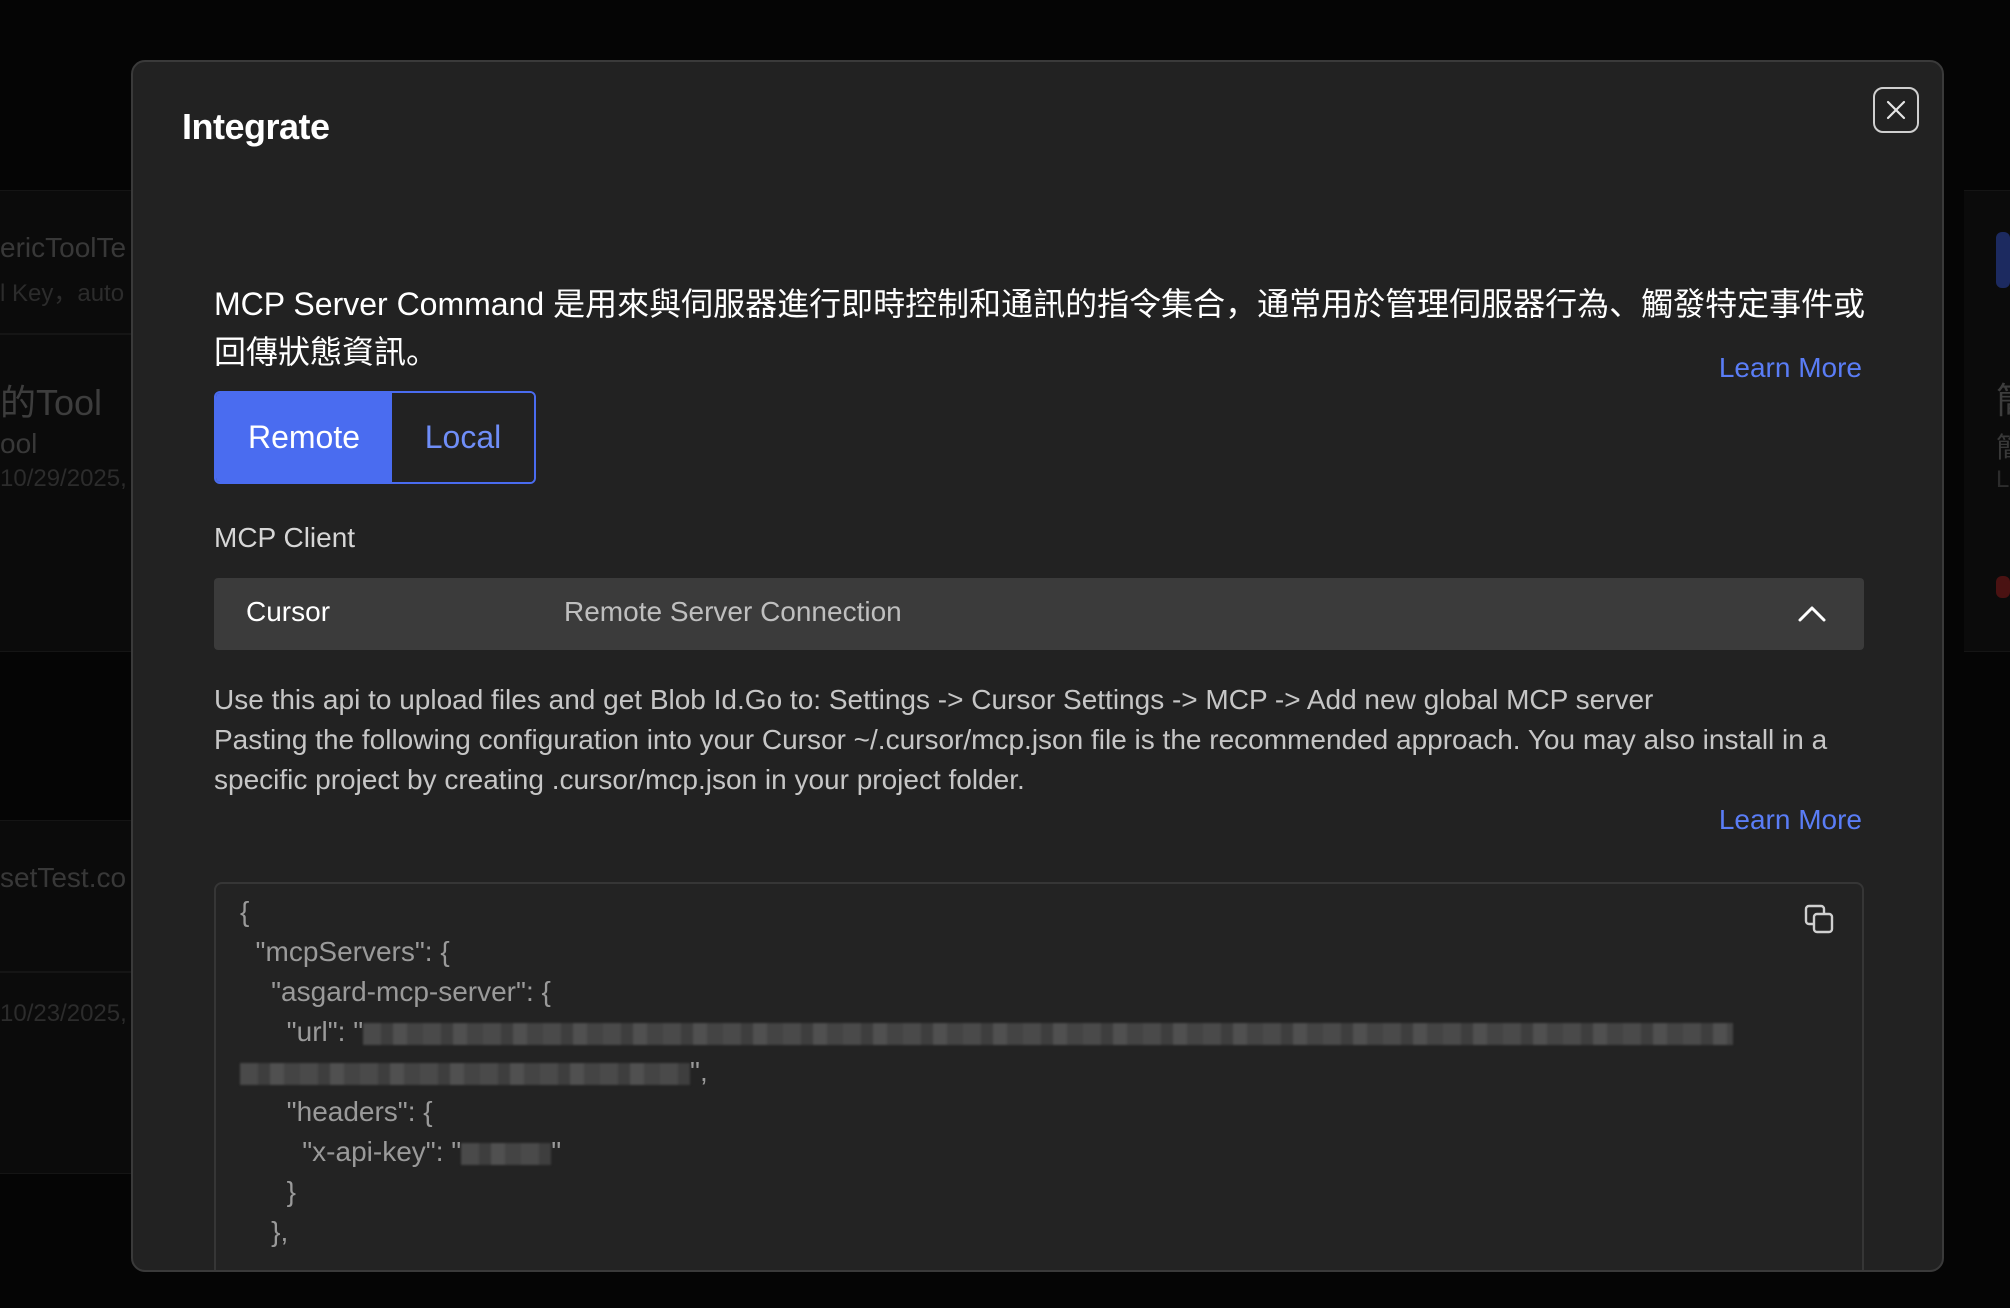  Describe the element at coordinates (264, 1231) in the screenshot. I see `code-line: },` at that location.